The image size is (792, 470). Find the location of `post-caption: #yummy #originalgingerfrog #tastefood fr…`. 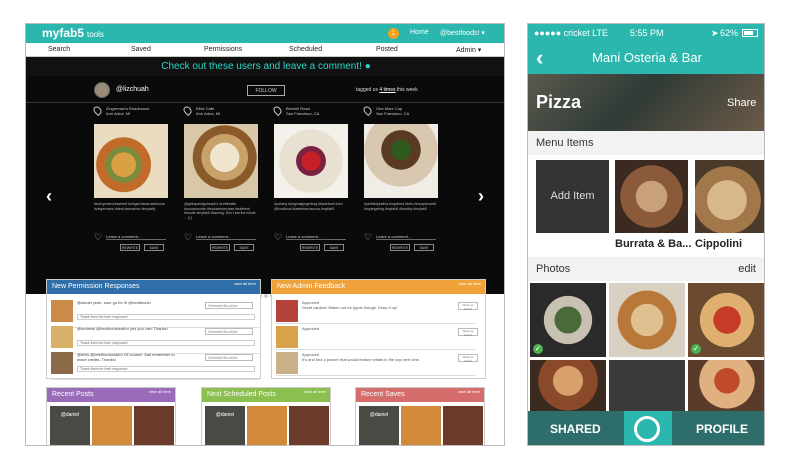

post-caption: #yummy #originalgingerfrog #tastefood fr… is located at coordinates (308, 206).